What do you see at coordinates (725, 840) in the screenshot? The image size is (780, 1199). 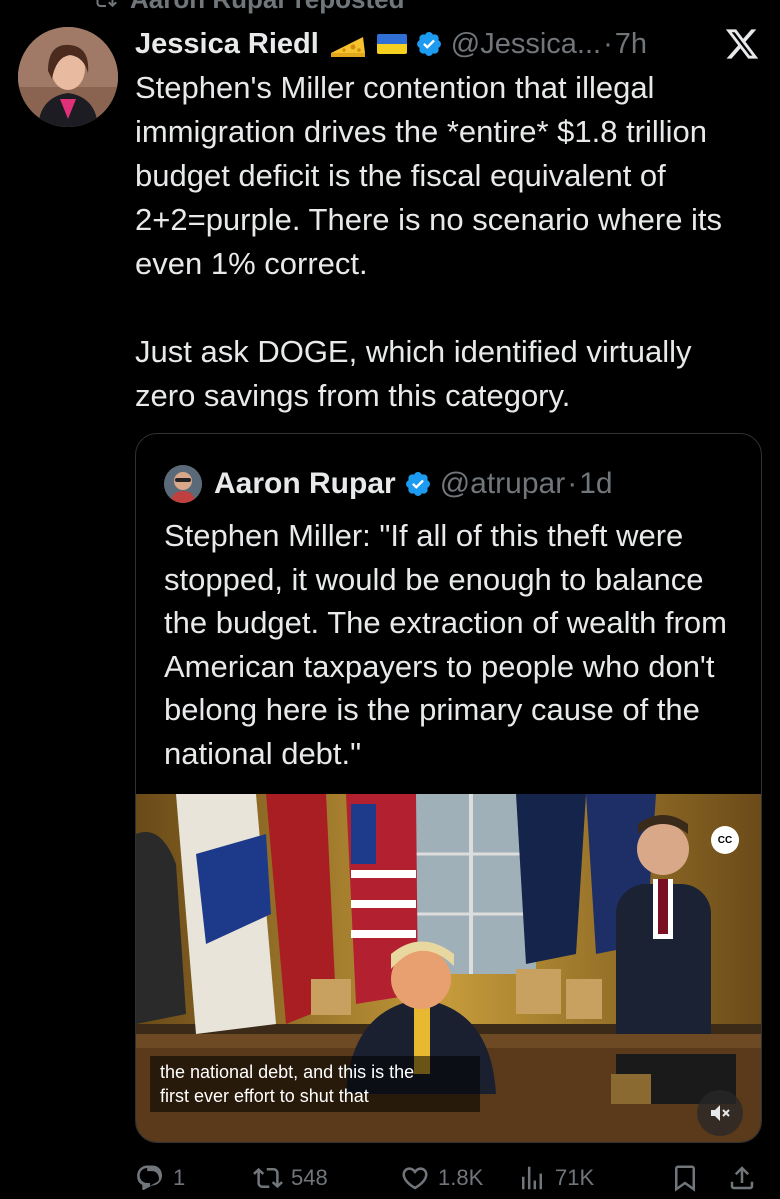 I see `cc-button: CC` at bounding box center [725, 840].